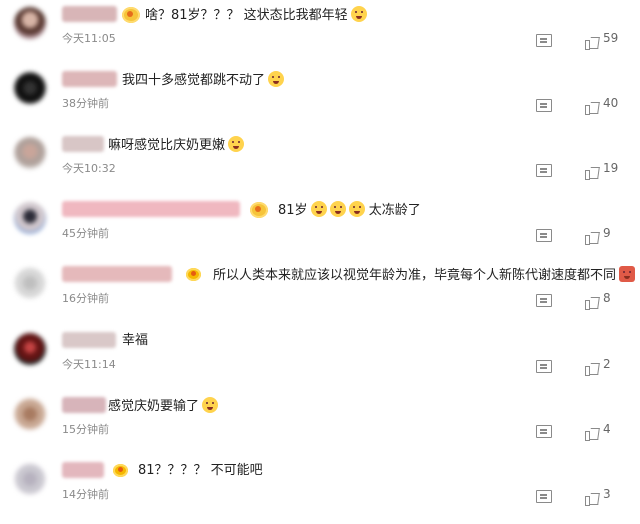  I want to click on comment-time: 38分钟前, so click(85, 103).